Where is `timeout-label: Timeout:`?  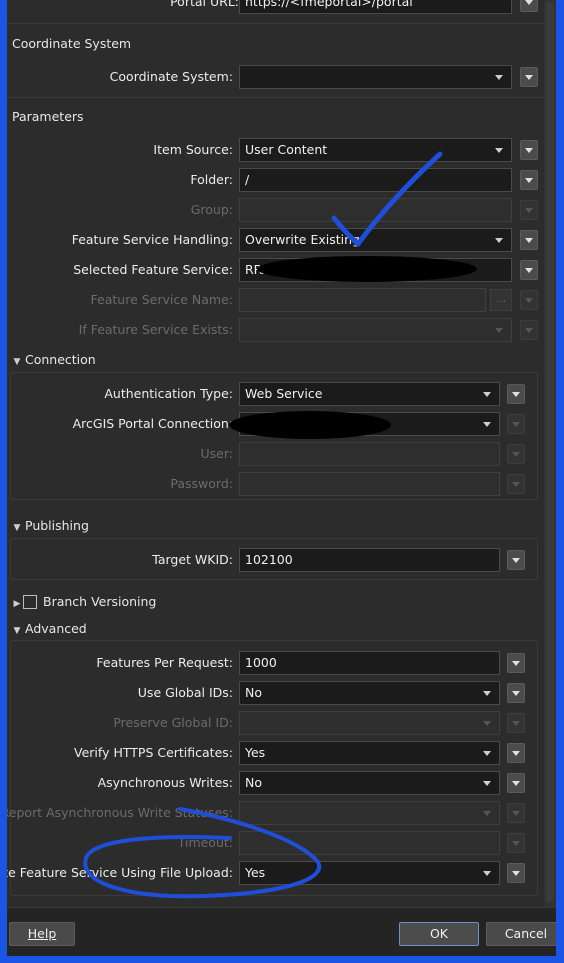
timeout-label: Timeout: is located at coordinates (205, 842).